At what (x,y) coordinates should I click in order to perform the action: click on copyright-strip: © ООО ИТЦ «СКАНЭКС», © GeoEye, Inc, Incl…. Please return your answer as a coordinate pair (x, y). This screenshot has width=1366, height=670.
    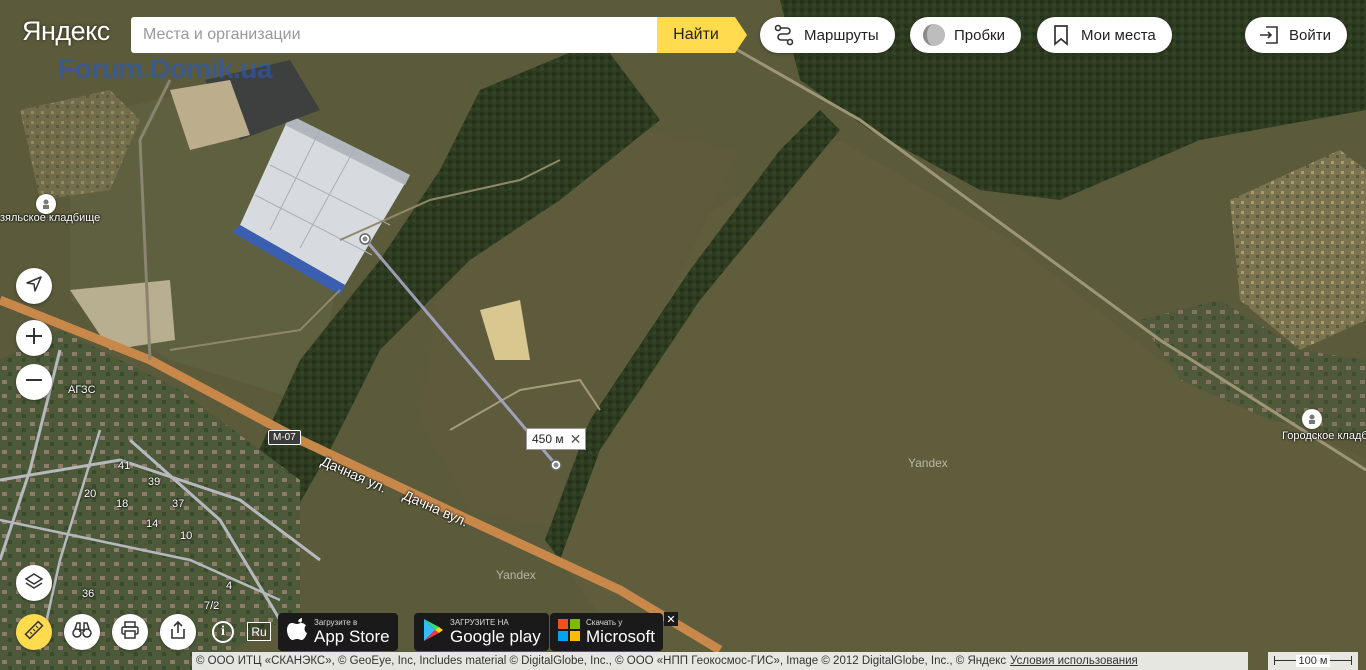
    Looking at the image, I should click on (720, 661).